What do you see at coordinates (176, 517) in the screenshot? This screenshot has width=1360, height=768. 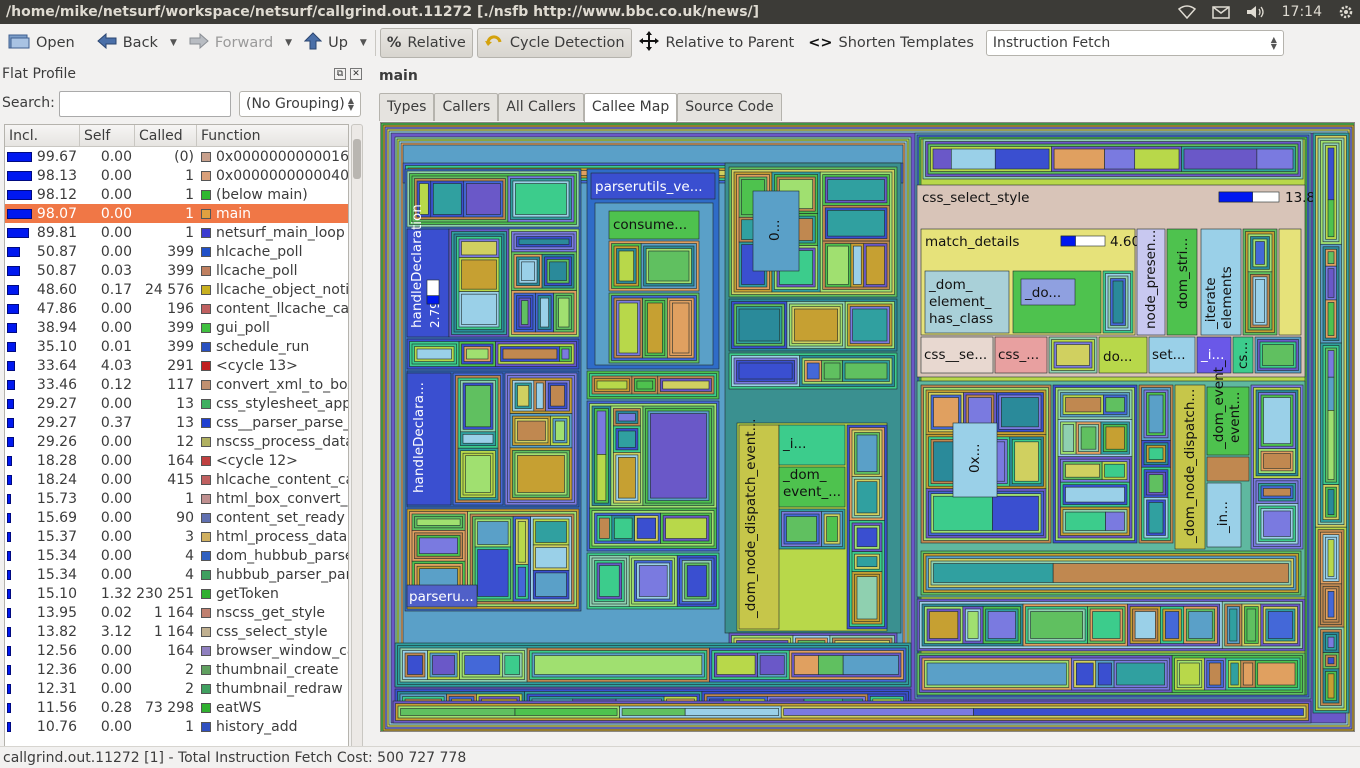 I see `table-row: 15.69 0.00 90 content_set_ready` at bounding box center [176, 517].